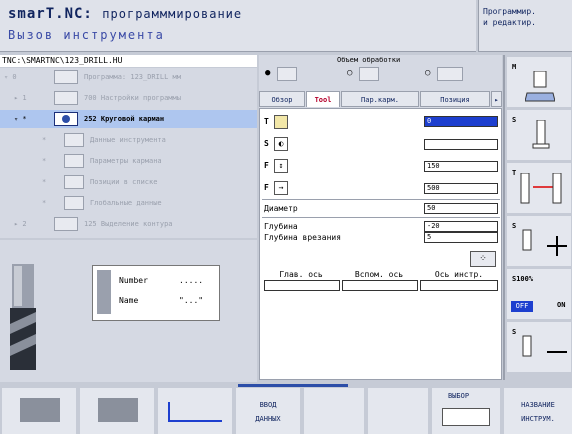 The height and width of the screenshot is (434, 572). I want to click on tool-icon, so click(74, 140).